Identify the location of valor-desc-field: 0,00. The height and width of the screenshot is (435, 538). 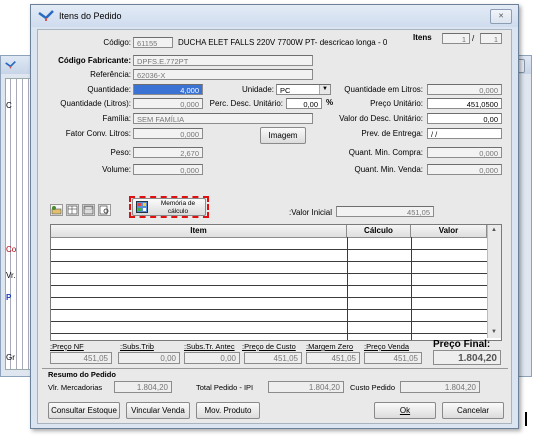
(464, 118).